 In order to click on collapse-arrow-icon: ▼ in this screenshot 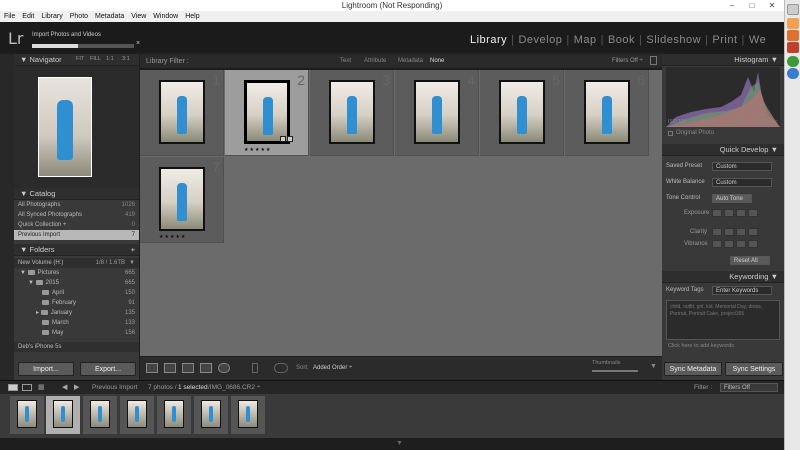, I will do `click(399, 443)`.